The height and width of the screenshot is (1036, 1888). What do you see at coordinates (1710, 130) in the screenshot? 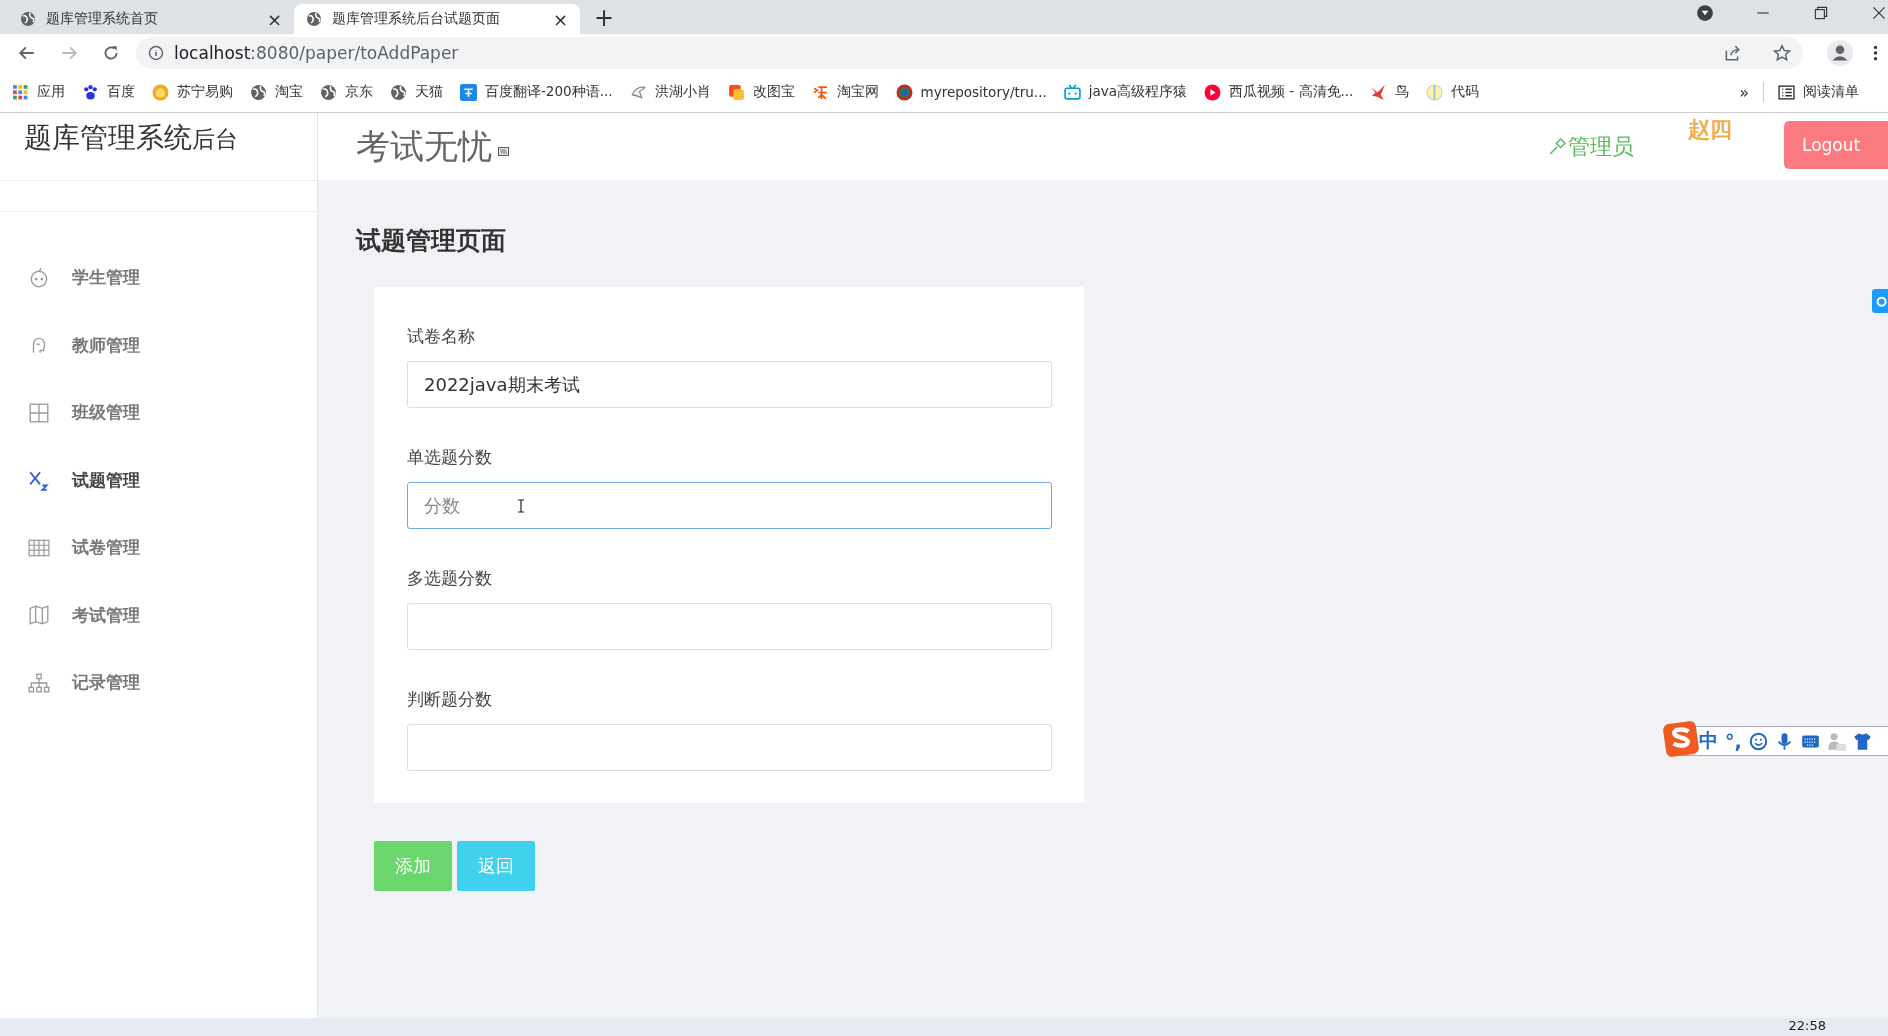
I see `user-name: 赵四` at bounding box center [1710, 130].